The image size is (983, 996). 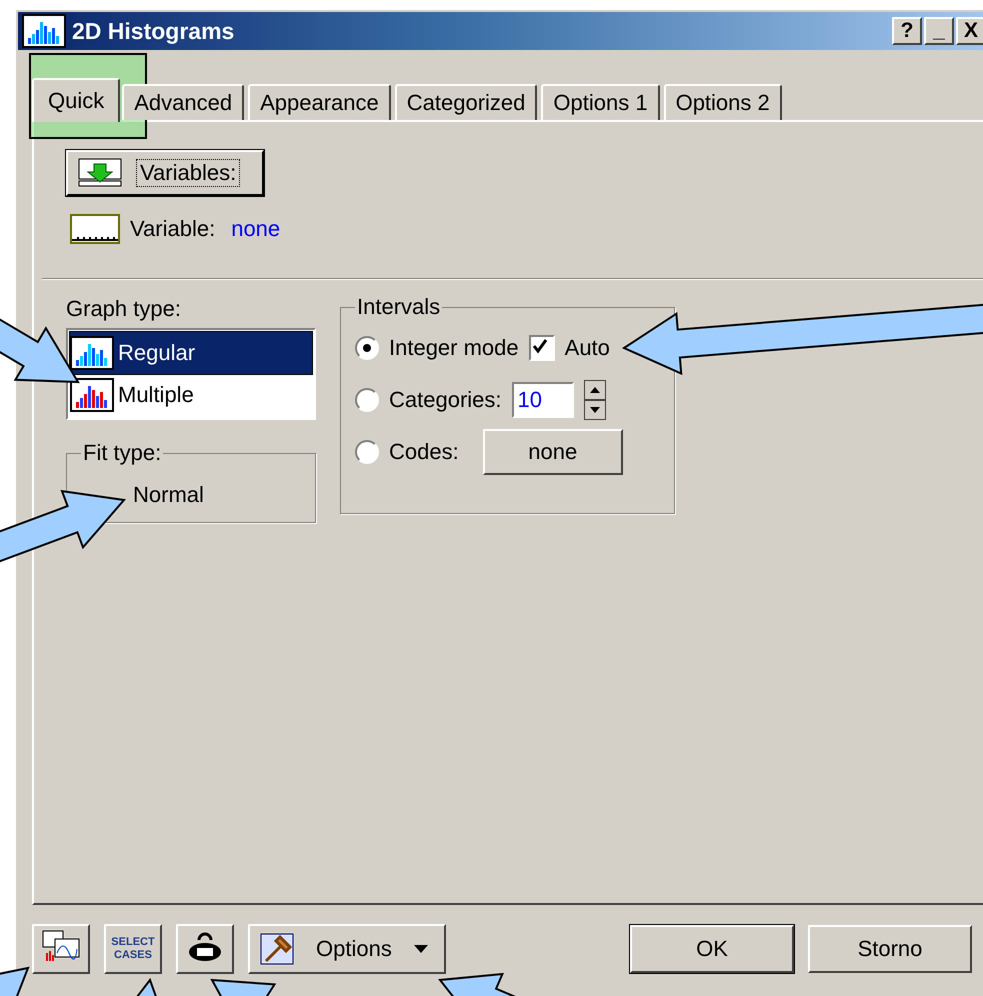 I want to click on weight-button, so click(x=205, y=949).